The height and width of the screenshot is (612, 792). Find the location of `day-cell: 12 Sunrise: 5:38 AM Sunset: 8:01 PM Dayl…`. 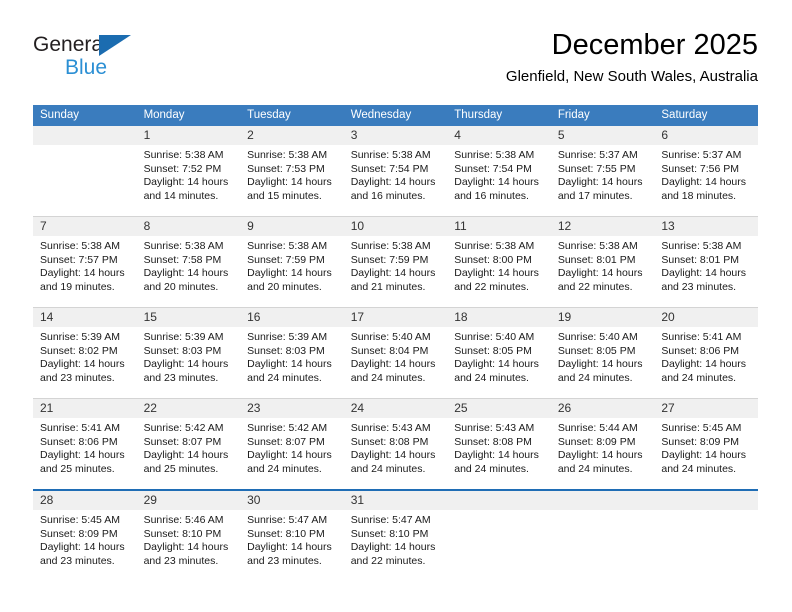

day-cell: 12 Sunrise: 5:38 AM Sunset: 8:01 PM Dayl… is located at coordinates (602, 262).